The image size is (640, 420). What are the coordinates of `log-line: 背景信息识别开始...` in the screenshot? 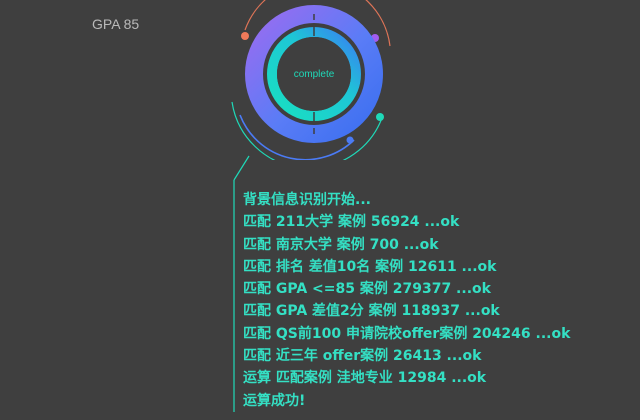 It's located at (307, 200).